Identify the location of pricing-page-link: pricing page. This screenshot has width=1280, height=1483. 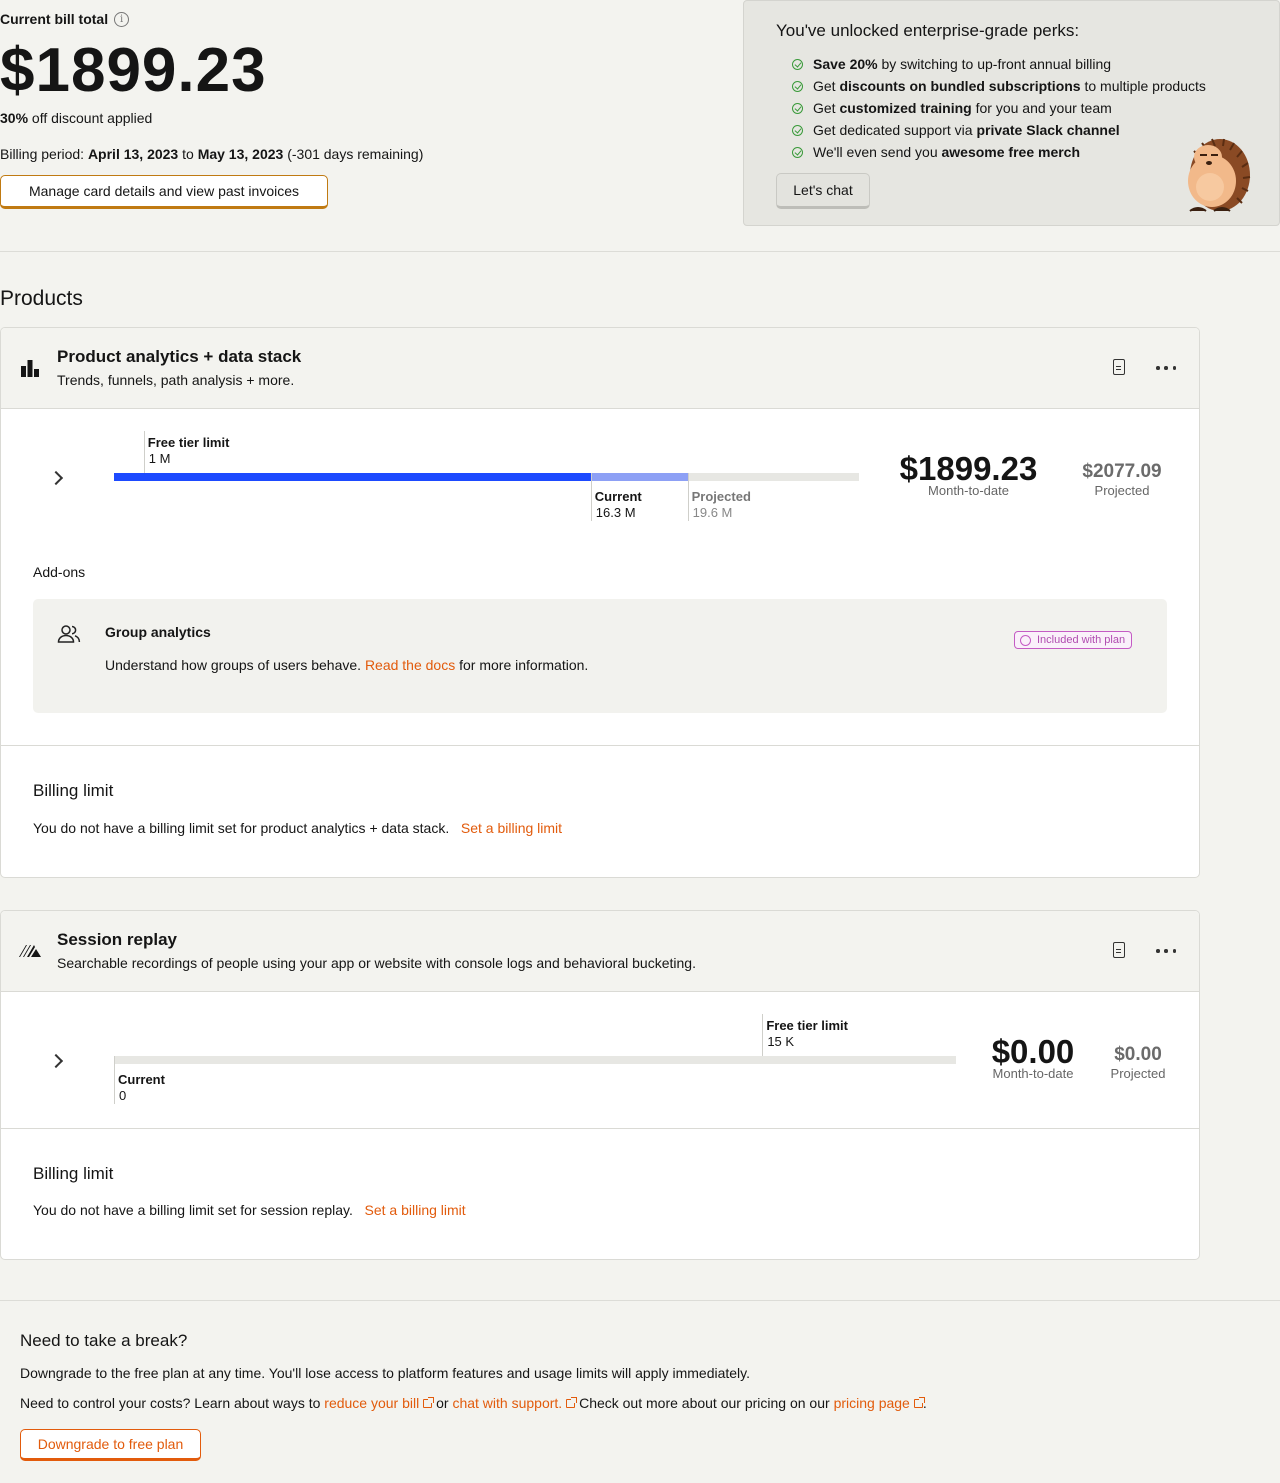
(879, 1403).